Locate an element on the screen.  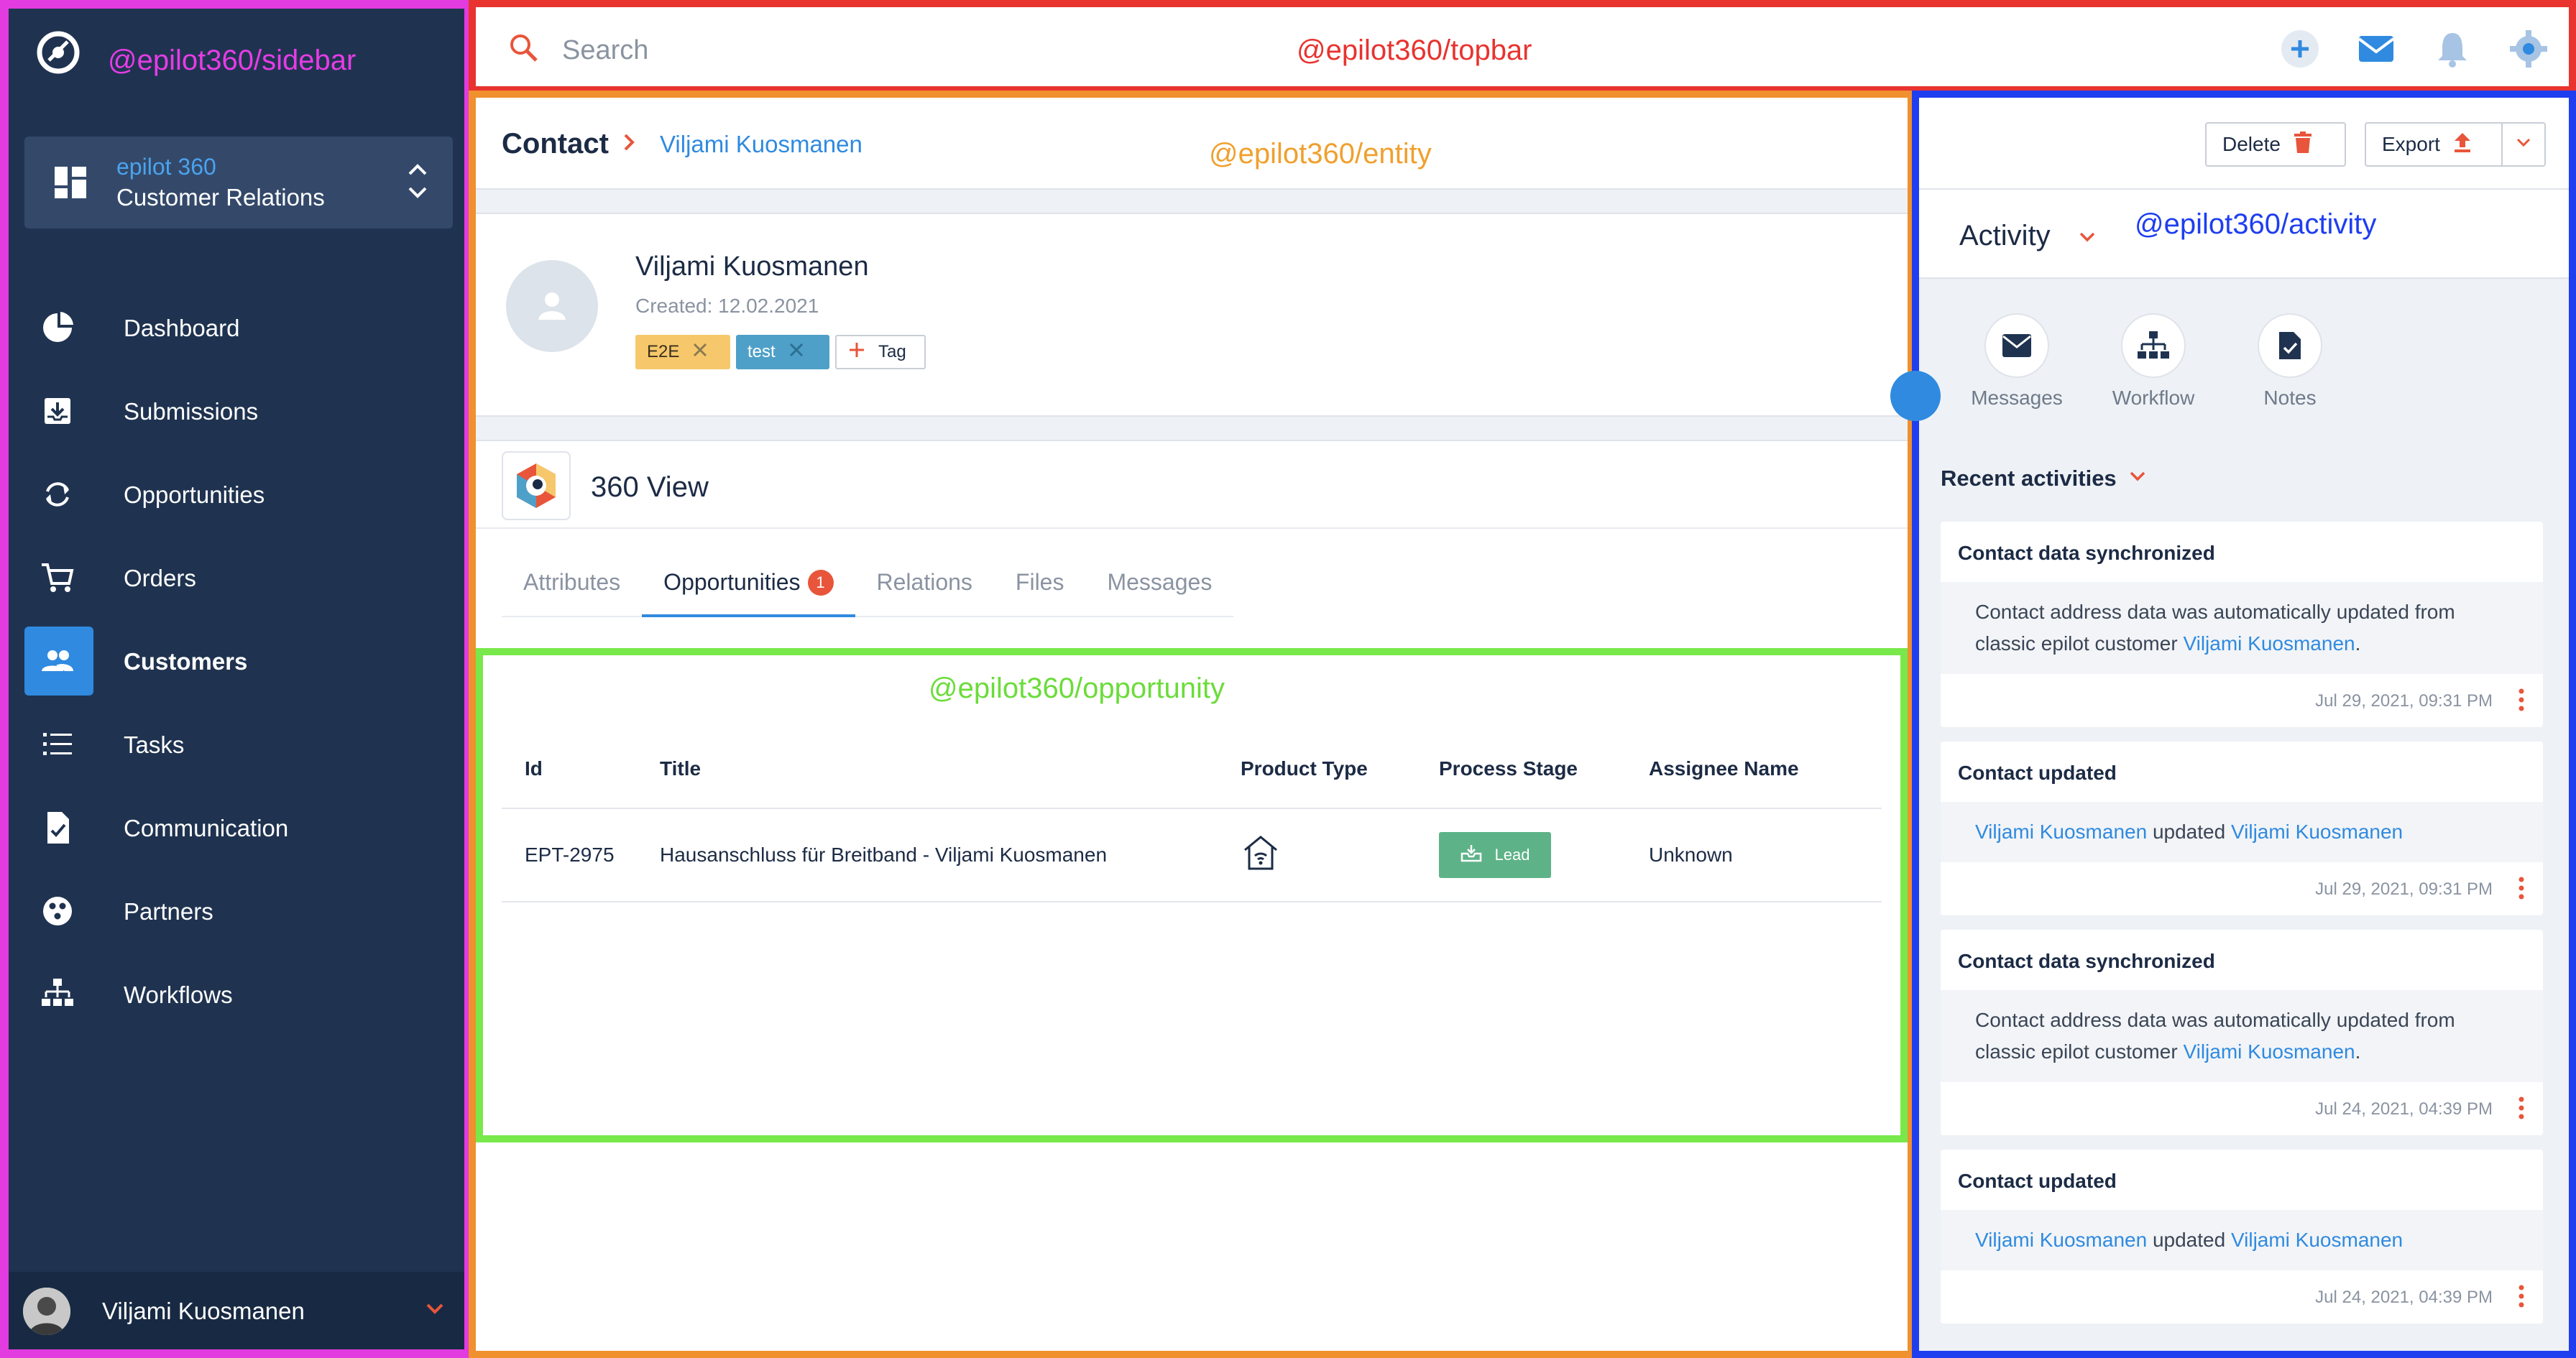
tab-opportunities: Opportunities 1 is located at coordinates (748, 593).